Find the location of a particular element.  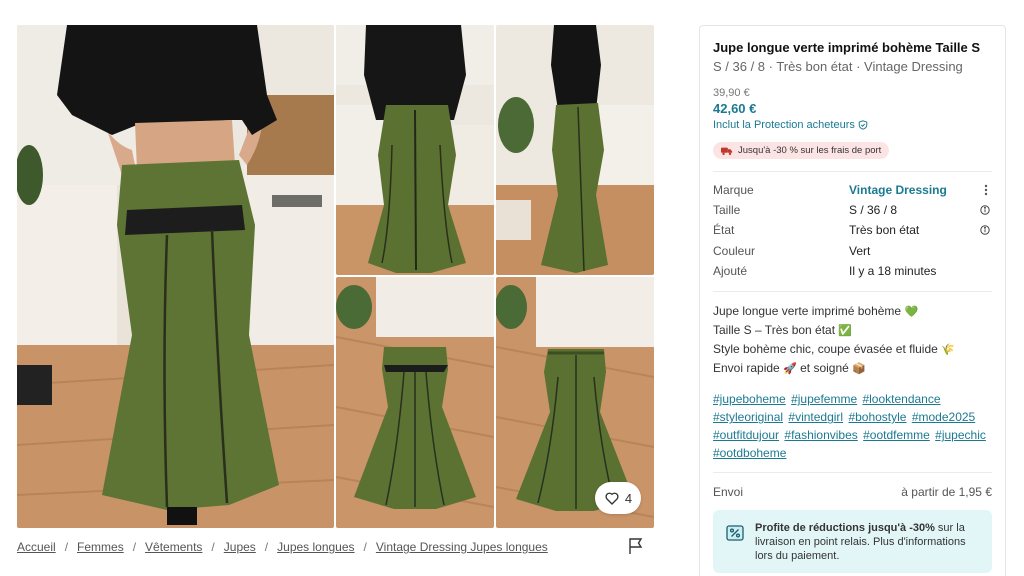

hashtag-link: #ootdboheme is located at coordinates (749, 453).